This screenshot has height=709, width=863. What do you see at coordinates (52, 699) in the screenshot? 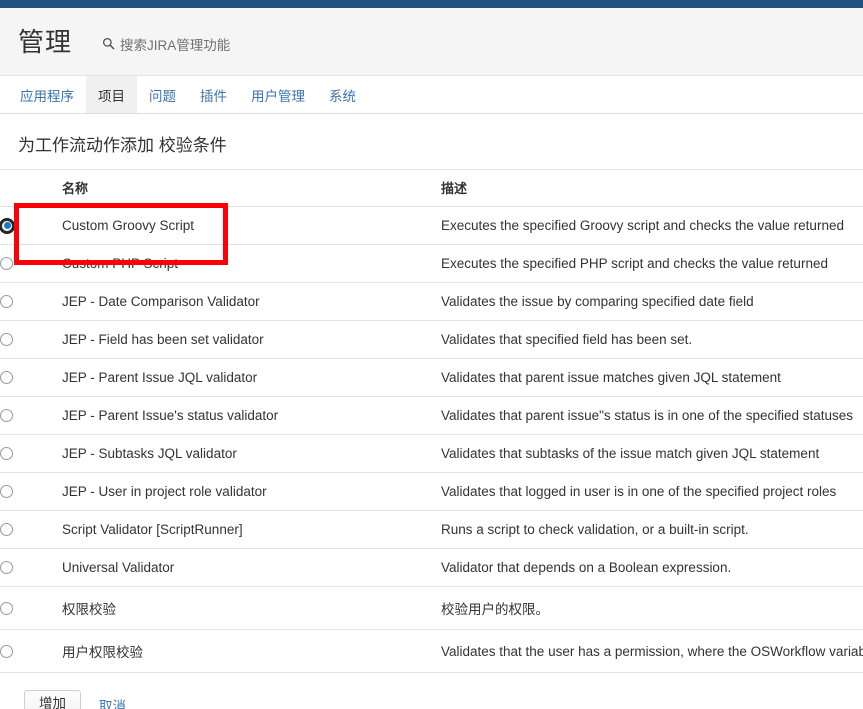
I see `add-button: 增加` at bounding box center [52, 699].